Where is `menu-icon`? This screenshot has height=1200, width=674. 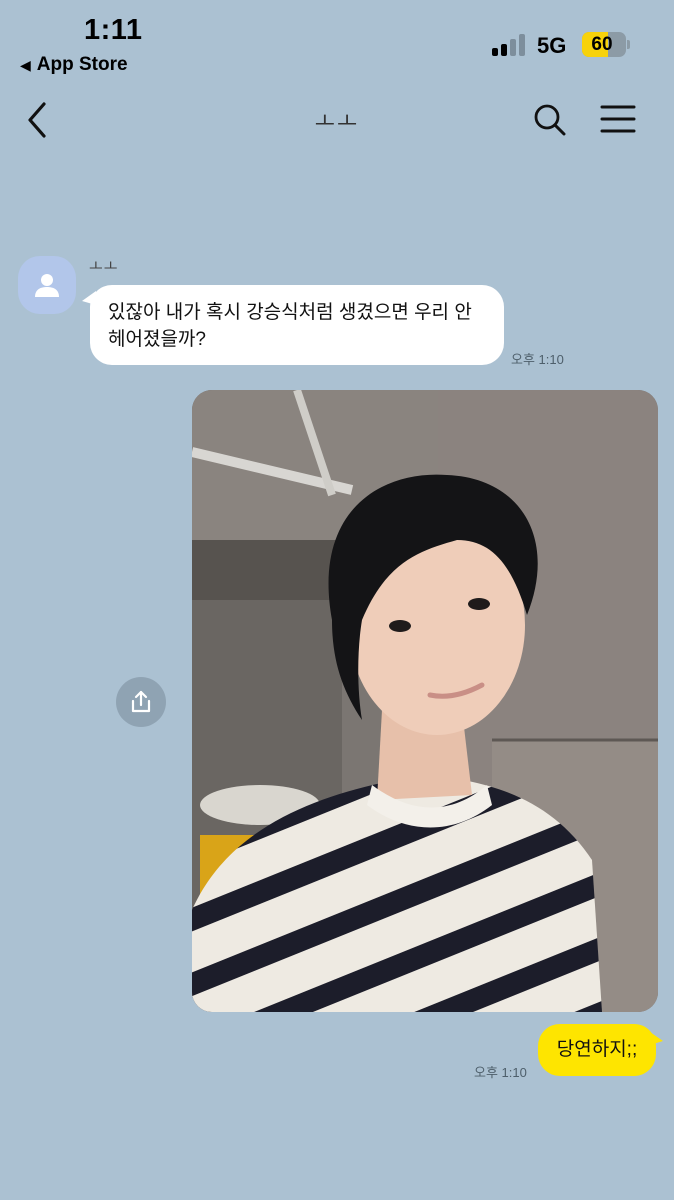
menu-icon is located at coordinates (618, 119).